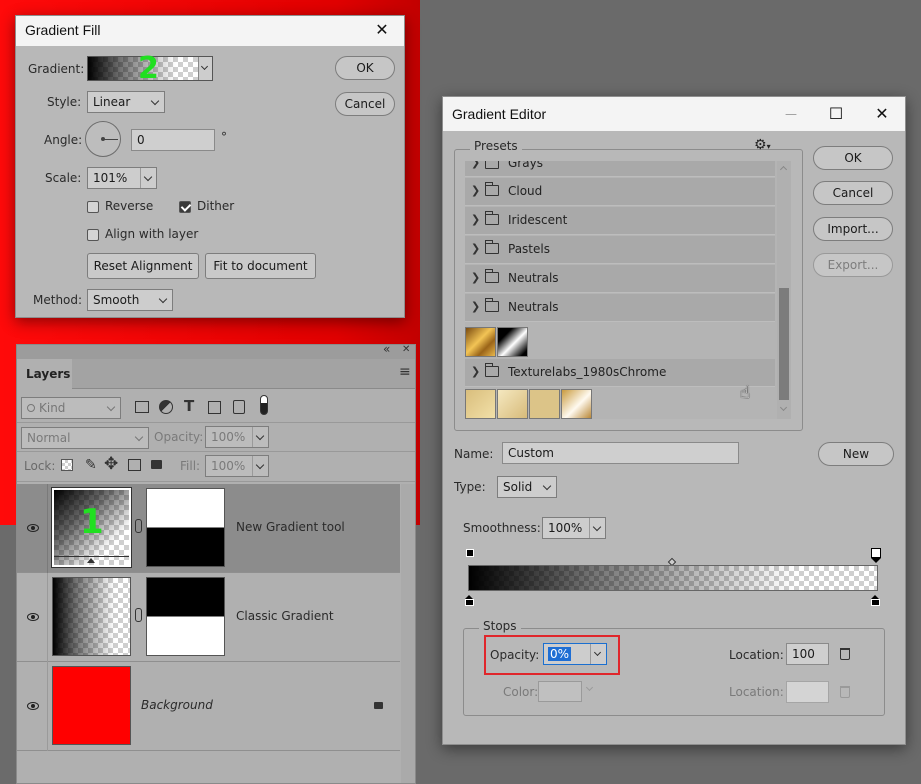 This screenshot has height=784, width=921. I want to click on lock-move-icon: ✥, so click(111, 464).